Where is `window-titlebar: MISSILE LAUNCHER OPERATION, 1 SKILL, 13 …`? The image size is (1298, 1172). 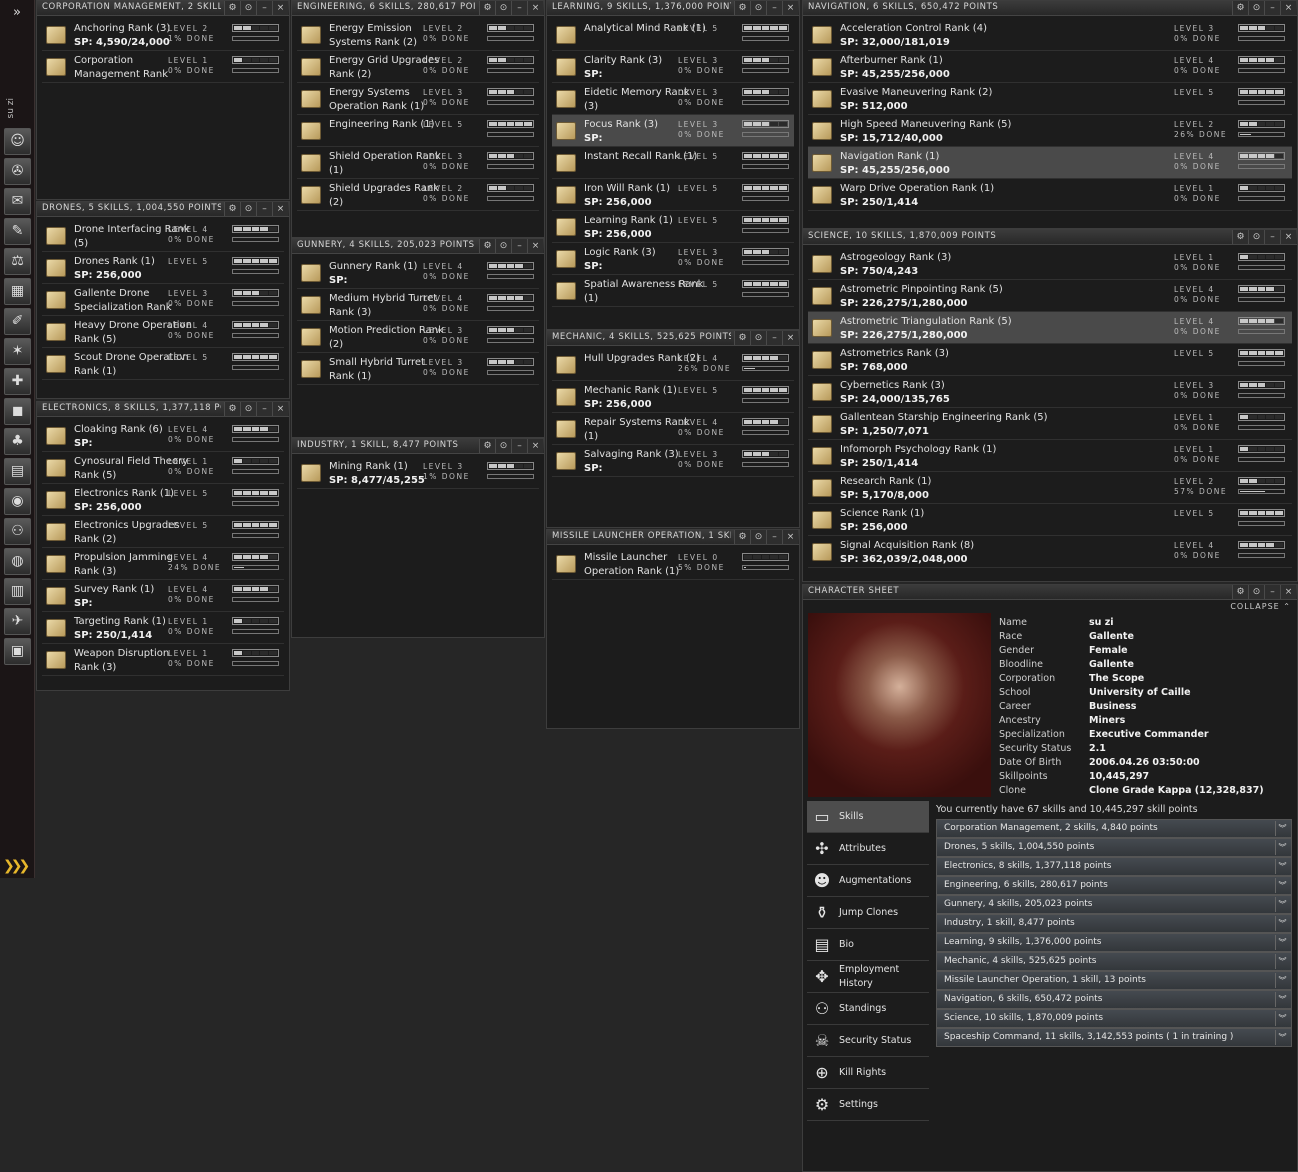 window-titlebar: MISSILE LAUNCHER OPERATION, 1 SKILL, 13 … is located at coordinates (673, 537).